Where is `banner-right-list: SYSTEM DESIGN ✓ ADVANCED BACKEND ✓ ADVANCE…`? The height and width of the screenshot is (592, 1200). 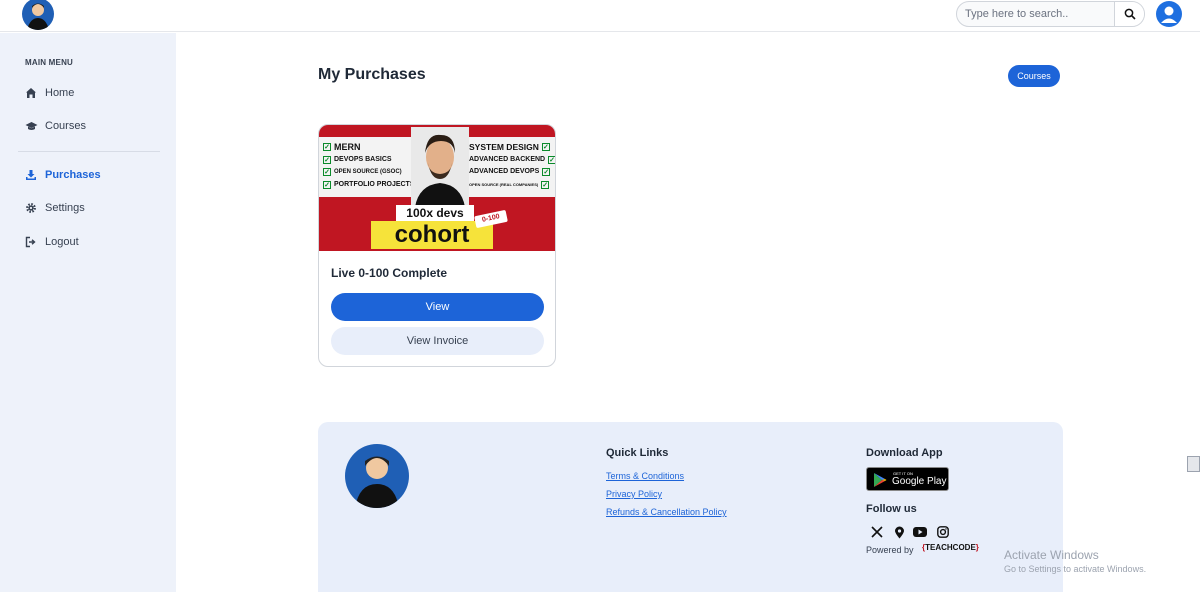
banner-right-list: SYSTEM DESIGN ✓ ADVANCED BACKEND ✓ ADVANCE… is located at coordinates (512, 166).